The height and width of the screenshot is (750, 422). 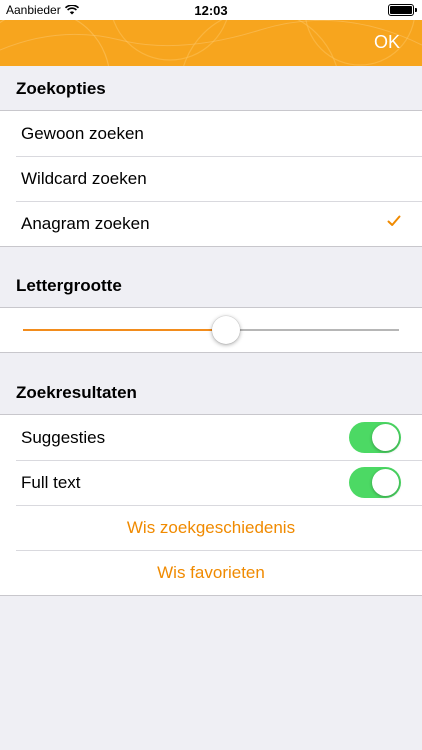 I want to click on status-bar: Aanbieder 12:03, so click(x=211, y=10).